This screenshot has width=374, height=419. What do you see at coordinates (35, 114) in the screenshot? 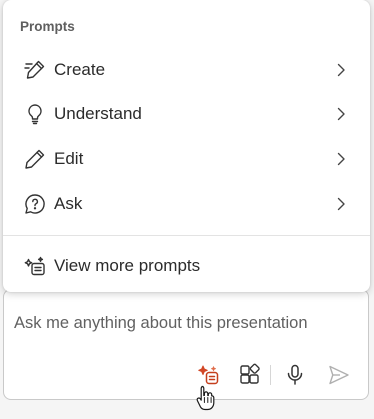
I see `lightbulb-icon` at bounding box center [35, 114].